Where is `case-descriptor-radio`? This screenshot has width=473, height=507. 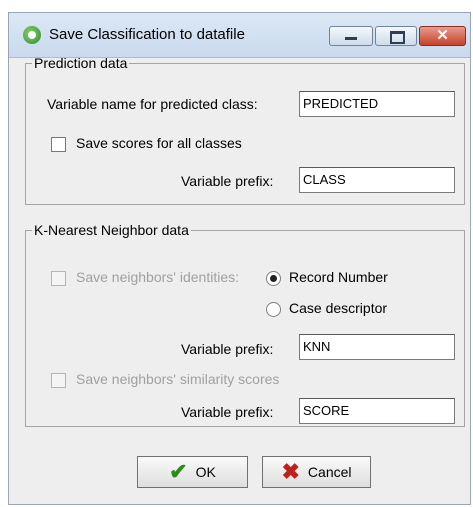 case-descriptor-radio is located at coordinates (273, 309).